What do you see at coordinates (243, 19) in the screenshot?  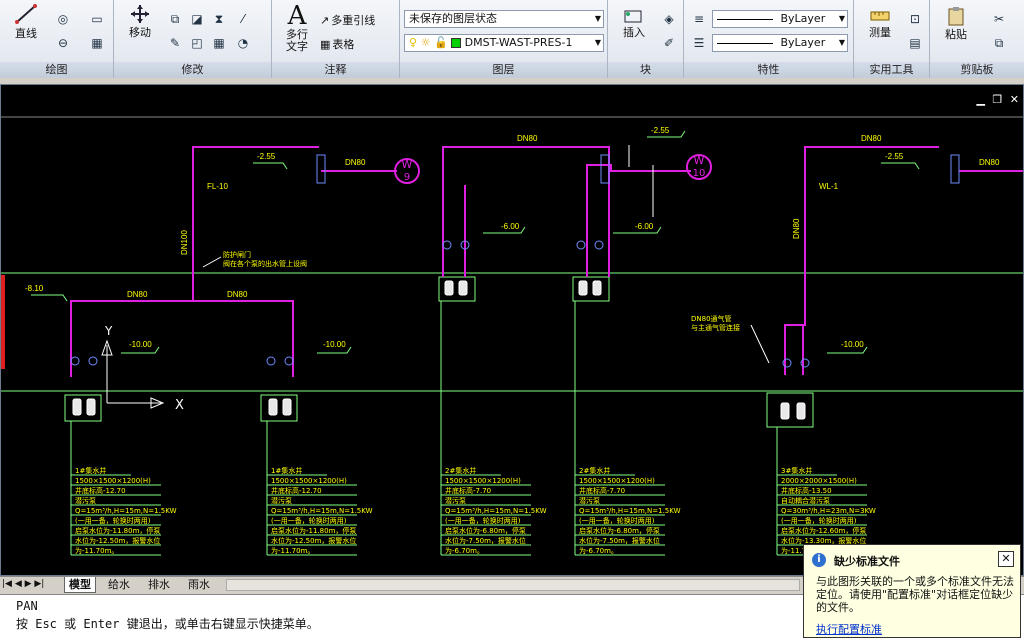 I see `trim-tool-icon: ⁄` at bounding box center [243, 19].